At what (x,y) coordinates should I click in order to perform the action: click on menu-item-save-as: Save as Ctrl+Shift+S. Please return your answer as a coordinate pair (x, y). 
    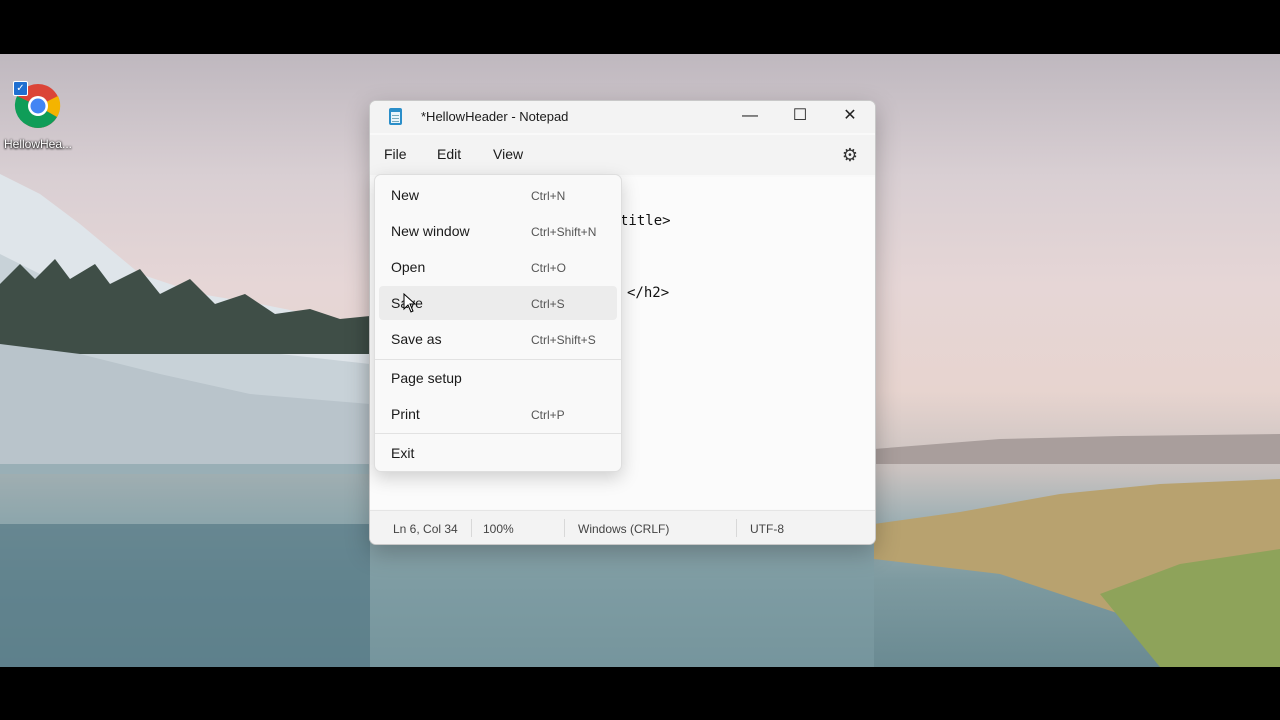
    Looking at the image, I should click on (498, 339).